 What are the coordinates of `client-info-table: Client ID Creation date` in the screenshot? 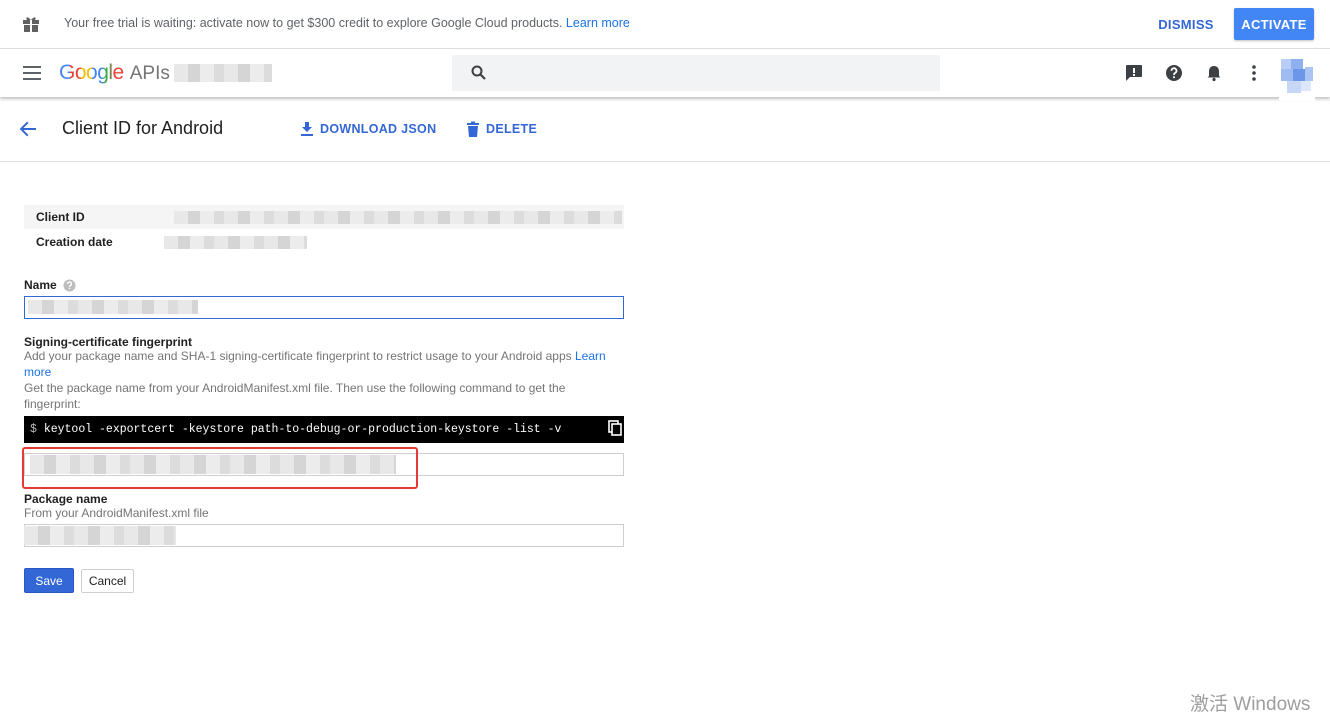 It's located at (324, 230).